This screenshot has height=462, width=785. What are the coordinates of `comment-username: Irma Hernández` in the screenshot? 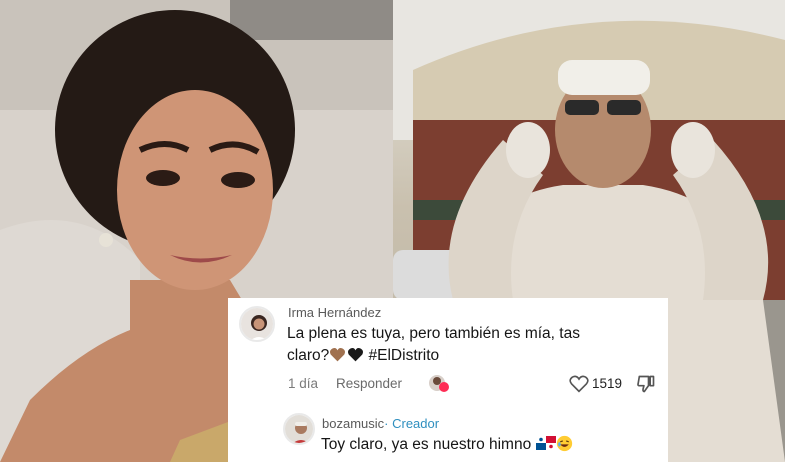 It's located at (334, 312).